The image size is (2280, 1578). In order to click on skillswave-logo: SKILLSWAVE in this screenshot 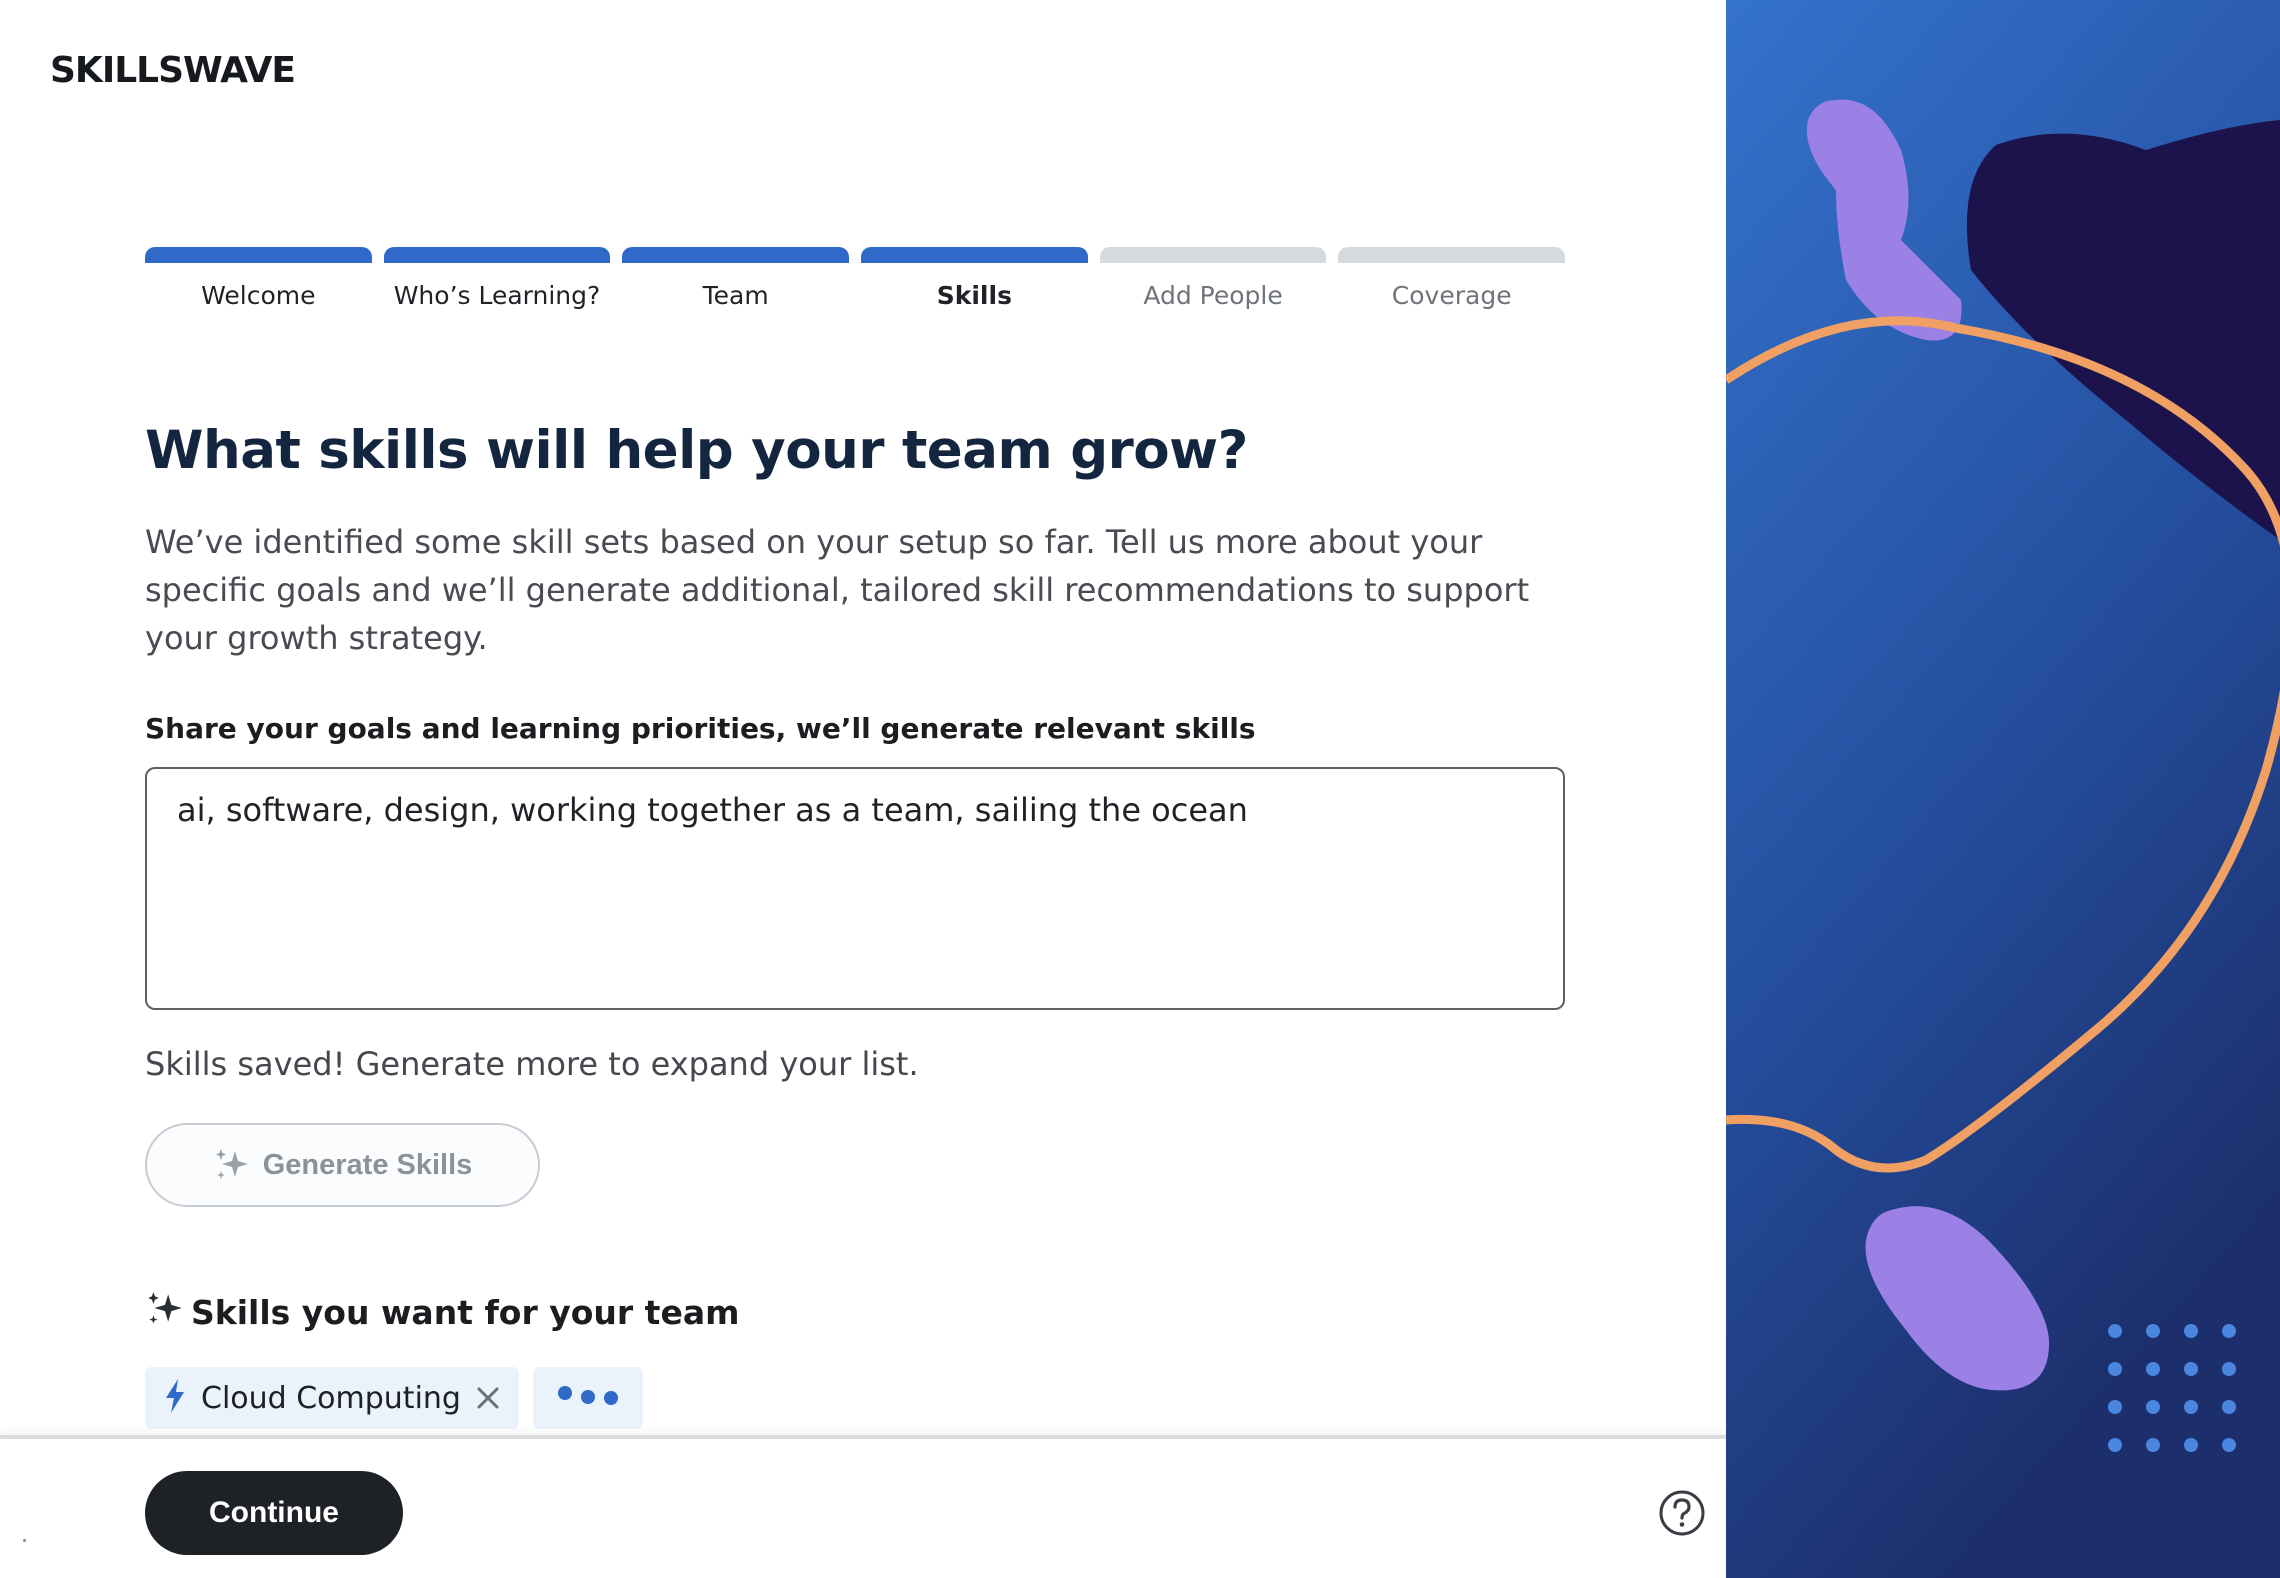, I will do `click(173, 70)`.